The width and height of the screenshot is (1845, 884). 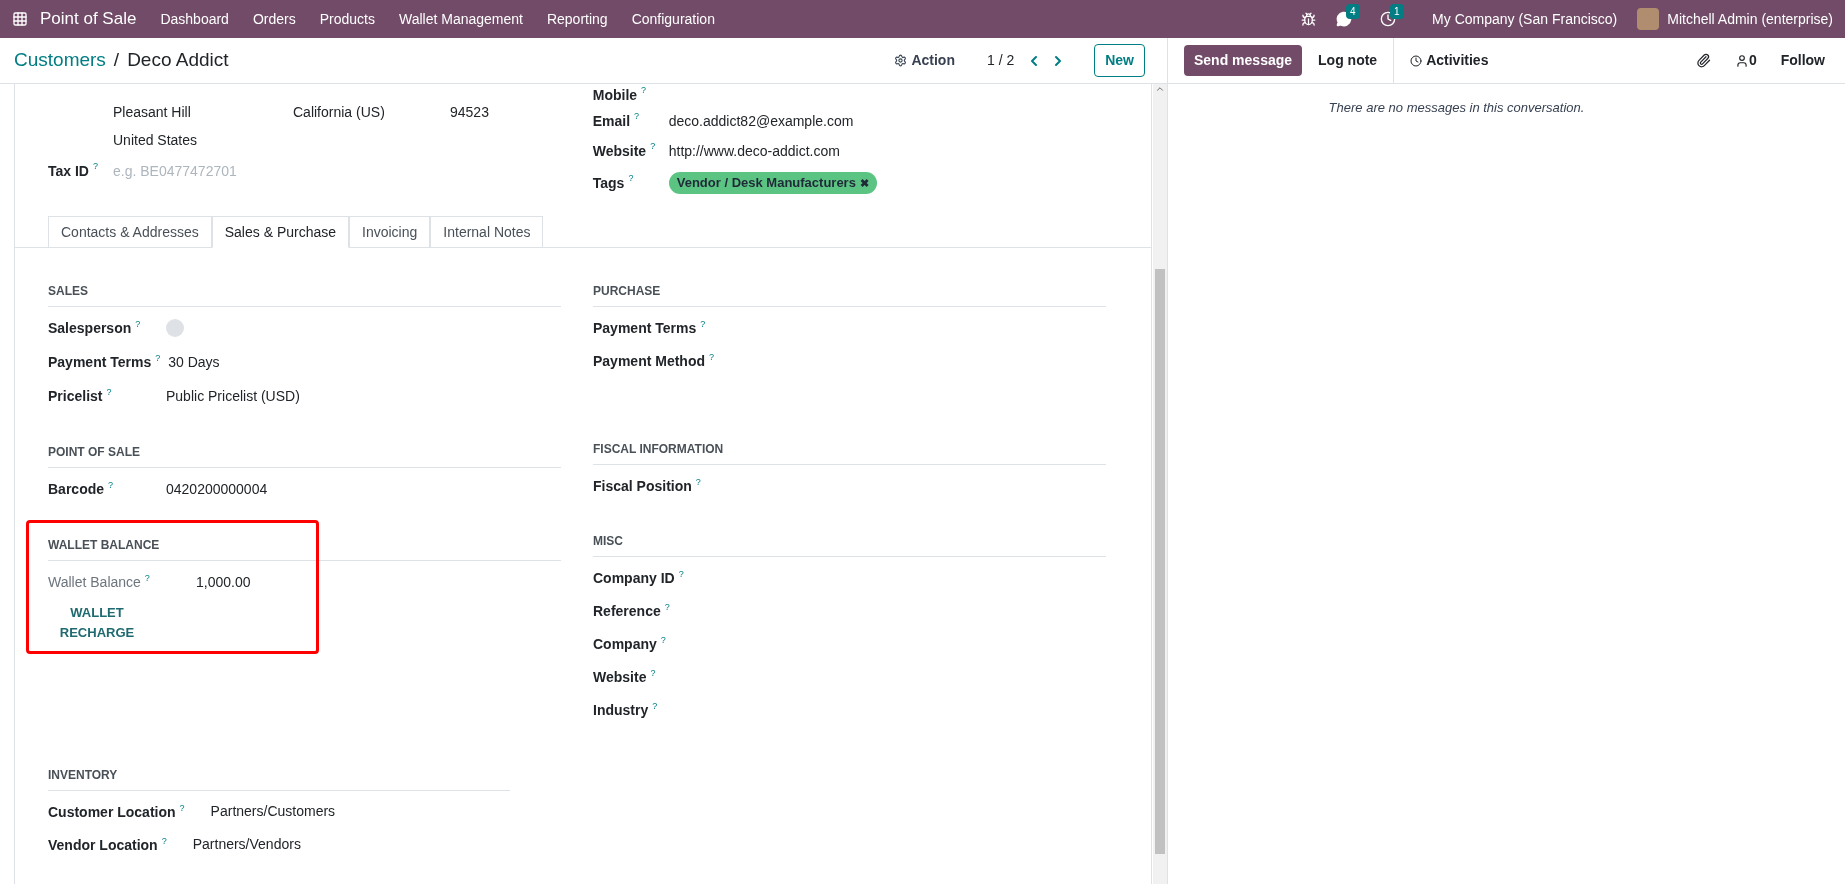 I want to click on notebook-tab: Sales & Purchase, so click(x=280, y=232).